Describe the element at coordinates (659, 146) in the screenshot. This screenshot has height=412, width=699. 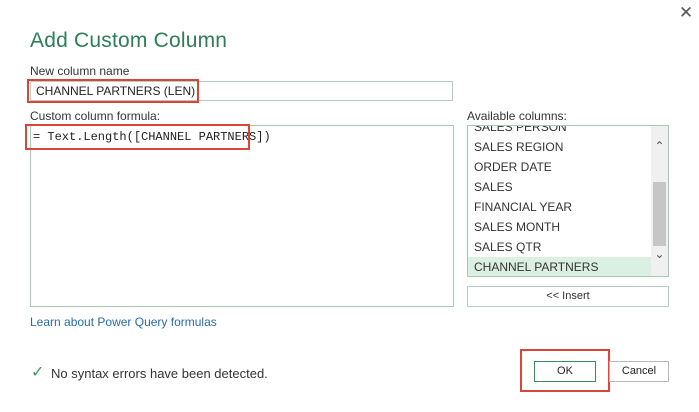
I see `scroll-up-icon: ⌃` at that location.